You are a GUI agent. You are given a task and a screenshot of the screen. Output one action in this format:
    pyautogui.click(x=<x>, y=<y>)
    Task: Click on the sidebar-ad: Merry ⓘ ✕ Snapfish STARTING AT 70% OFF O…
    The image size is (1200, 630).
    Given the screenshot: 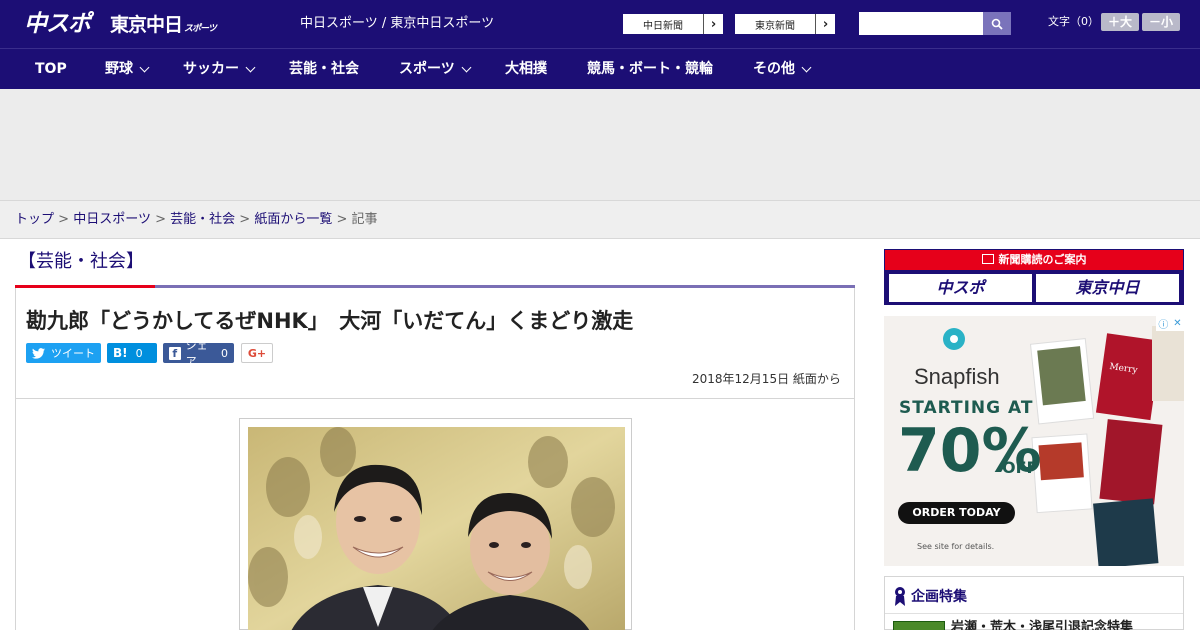 What is the action you would take?
    pyautogui.click(x=1034, y=441)
    